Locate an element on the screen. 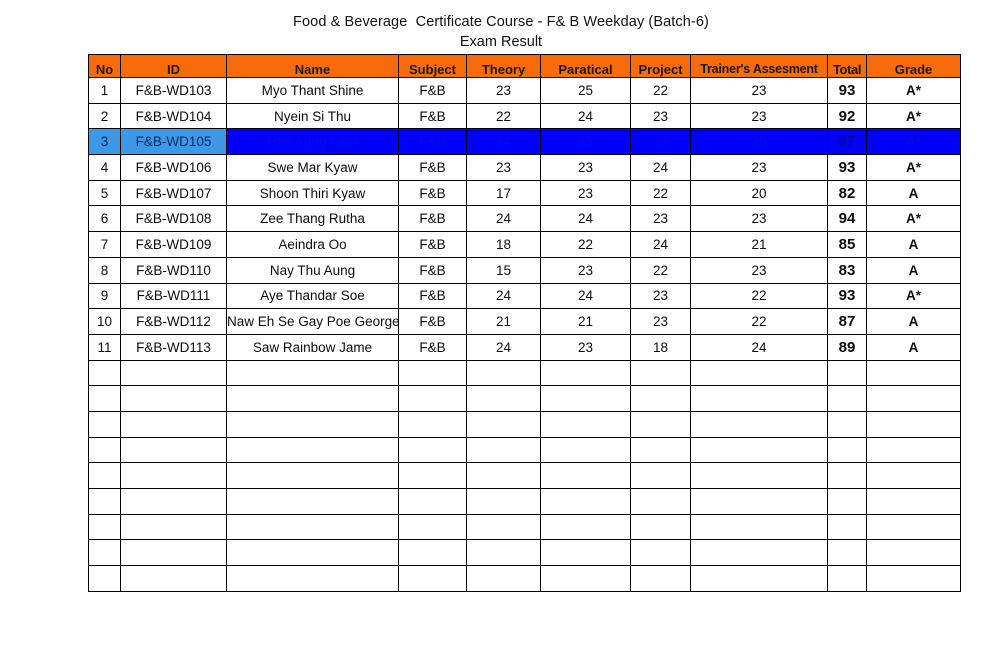 The height and width of the screenshot is (670, 1002). cell-name: Myo Thant Shine is located at coordinates (312, 90).